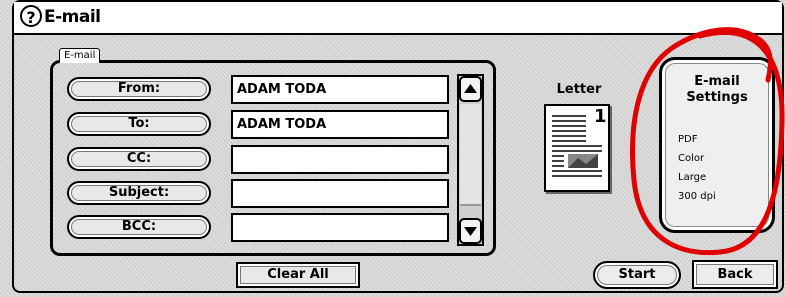  I want to click on help-icon: ?, so click(31, 16).